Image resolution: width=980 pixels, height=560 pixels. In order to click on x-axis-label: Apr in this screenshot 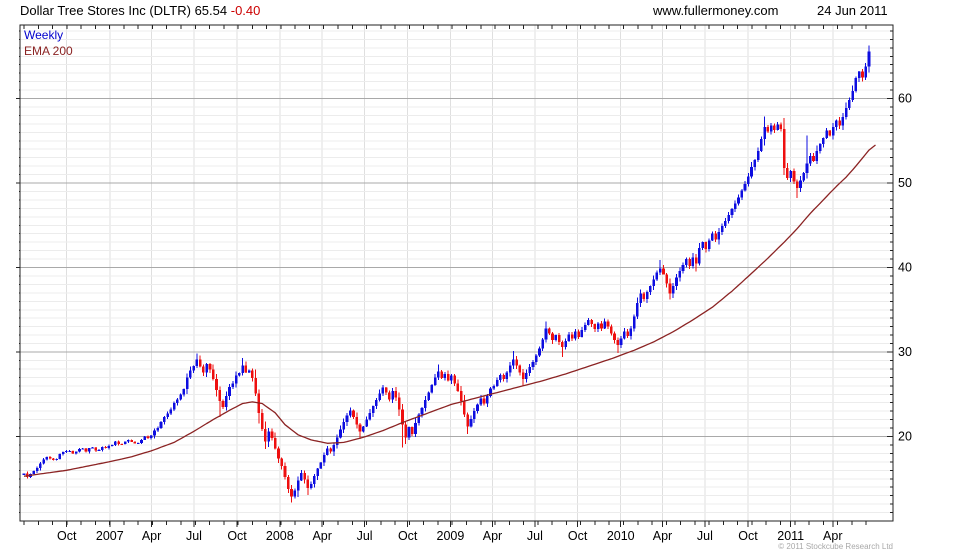, I will do `click(662, 536)`.